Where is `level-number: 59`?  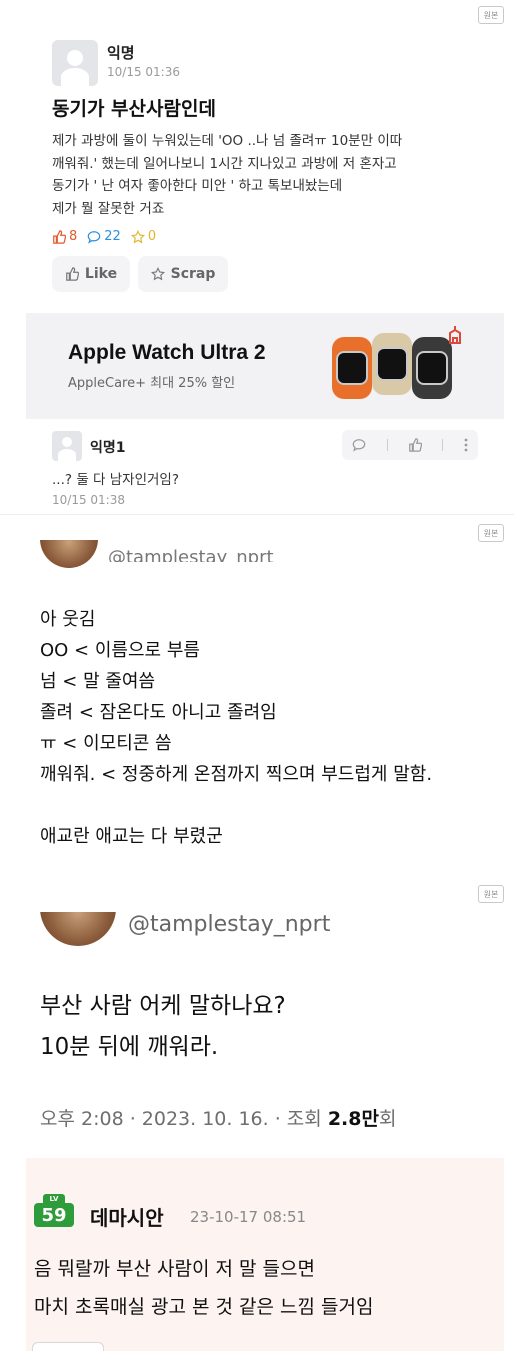 level-number: 59 is located at coordinates (54, 1215).